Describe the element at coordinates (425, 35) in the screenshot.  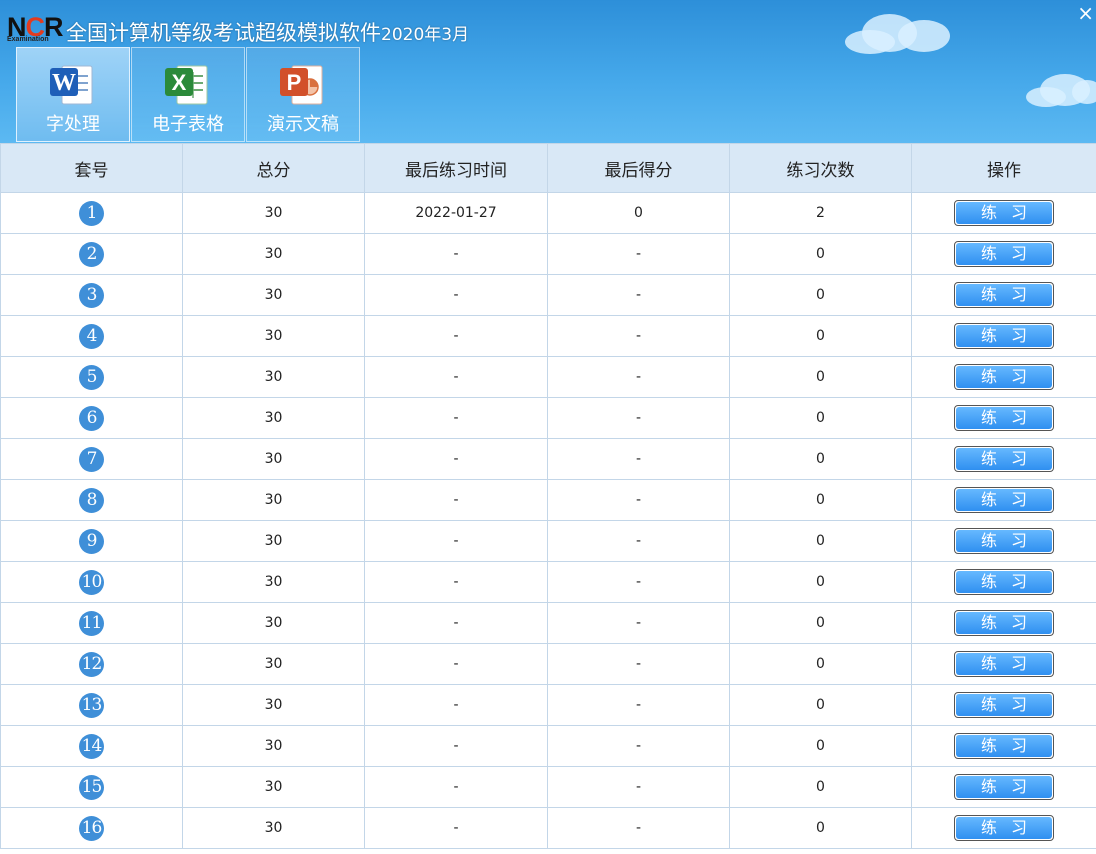
I see `app-title-suffix: 2020年3月` at that location.